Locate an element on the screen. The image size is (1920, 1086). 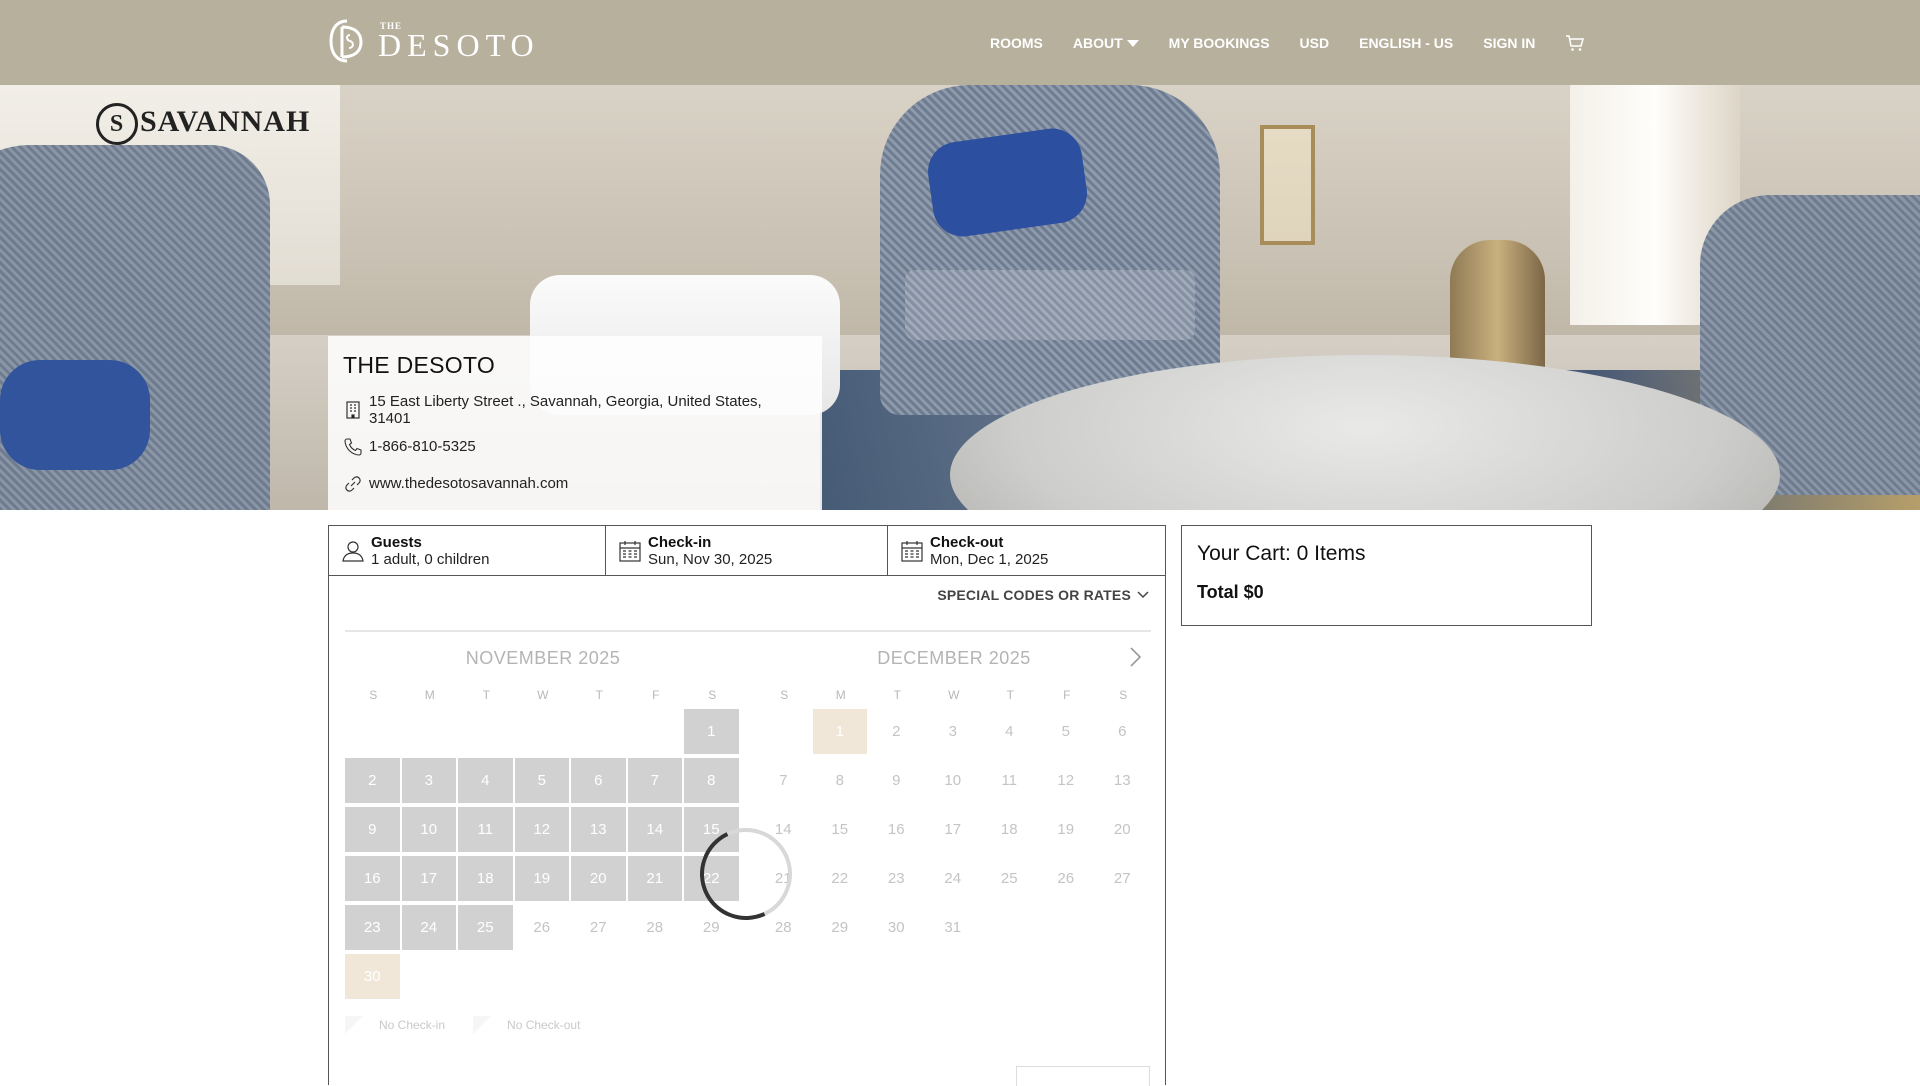
hotel-website: www.thedesotosavannah.com is located at coordinates (575, 483).